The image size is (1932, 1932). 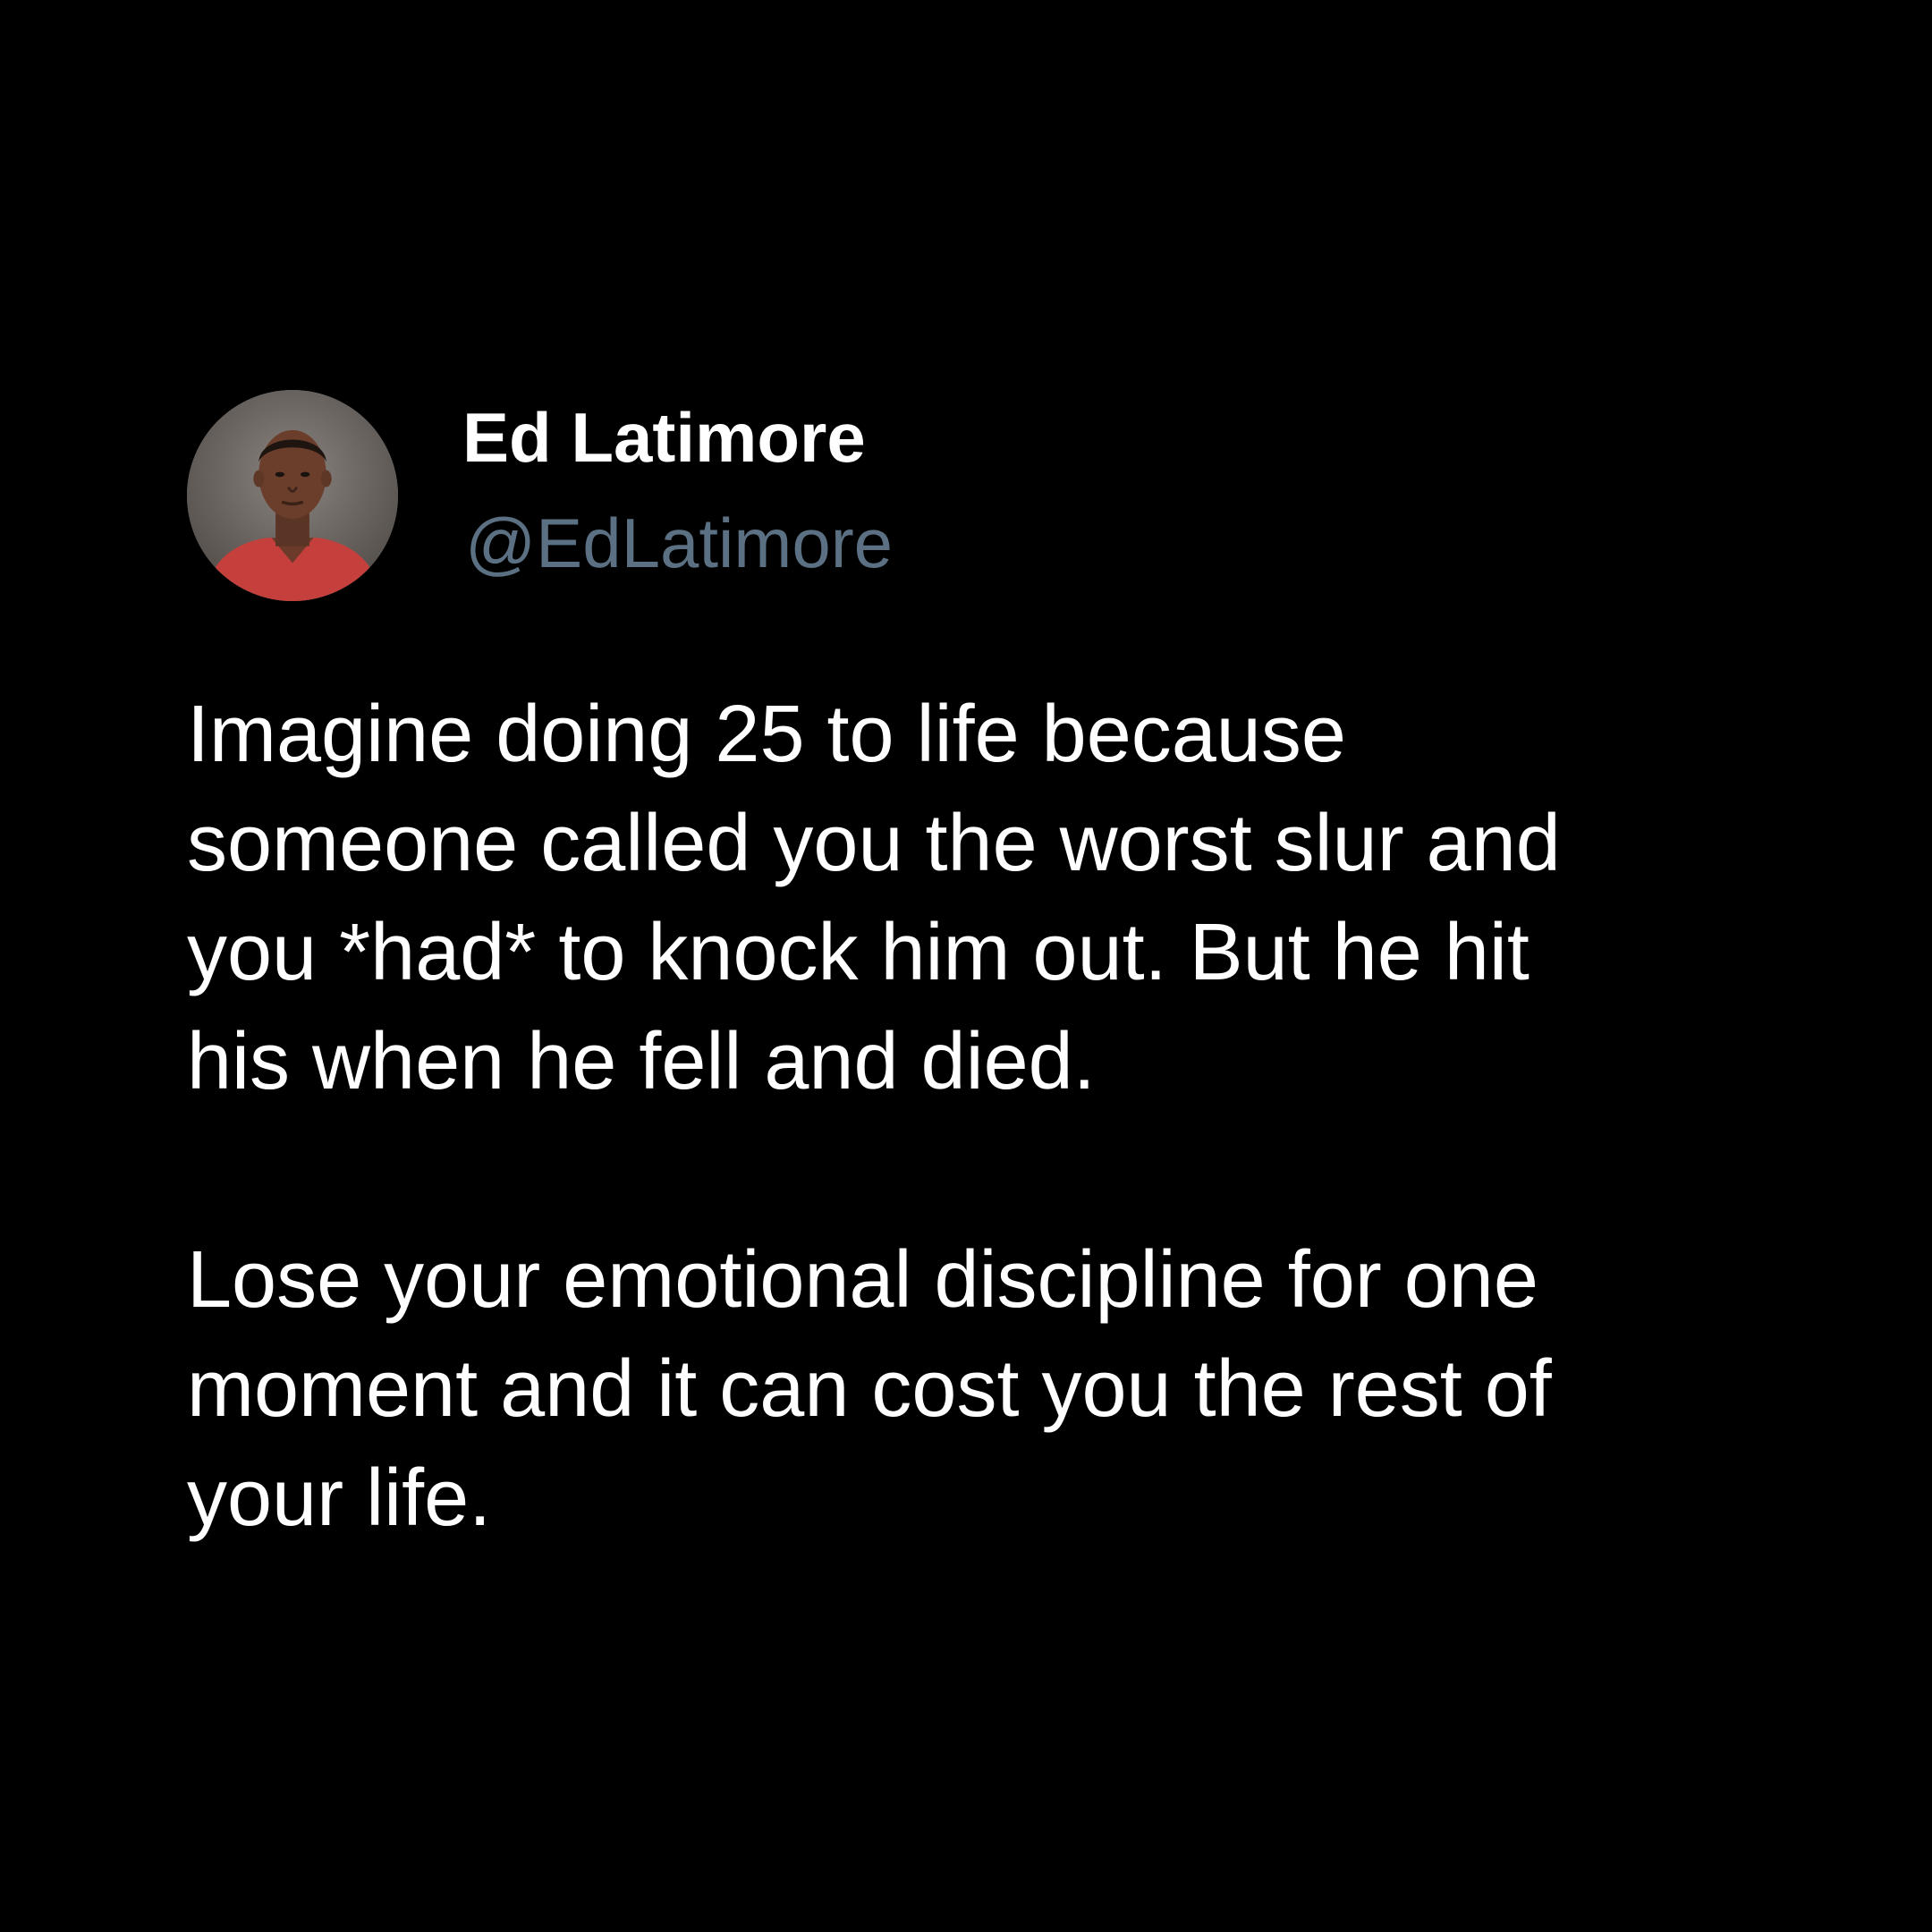 What do you see at coordinates (664, 437) in the screenshot?
I see `author-display-name: Ed Latimore` at bounding box center [664, 437].